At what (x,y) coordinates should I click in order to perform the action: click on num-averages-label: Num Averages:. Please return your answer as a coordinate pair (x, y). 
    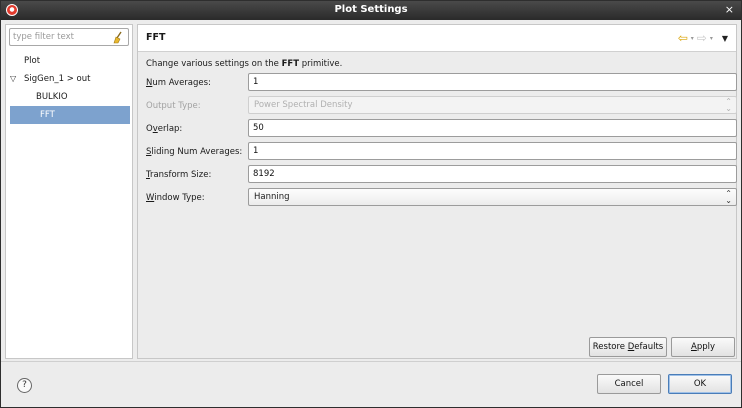
    Looking at the image, I should click on (178, 83).